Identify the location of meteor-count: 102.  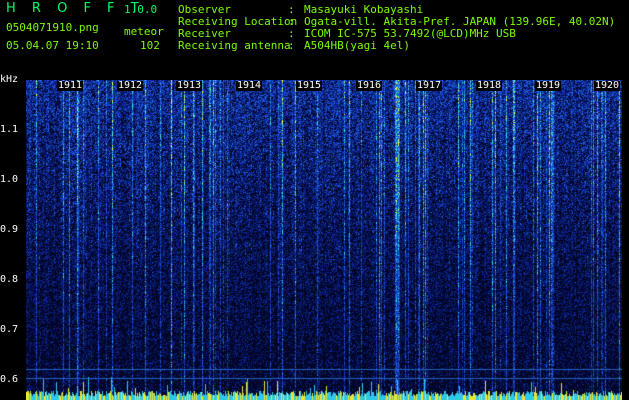
(150, 45).